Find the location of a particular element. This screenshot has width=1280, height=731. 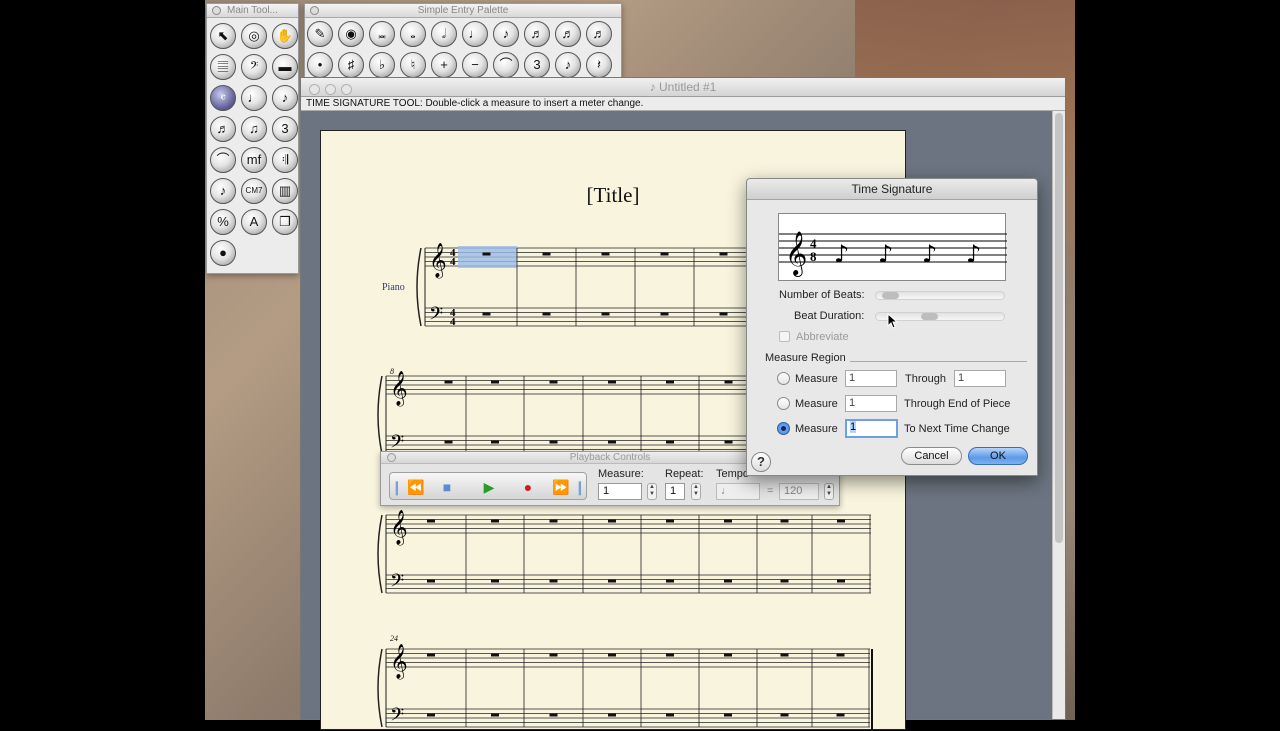

tuplet-tool-icon: ♫ is located at coordinates (254, 129).